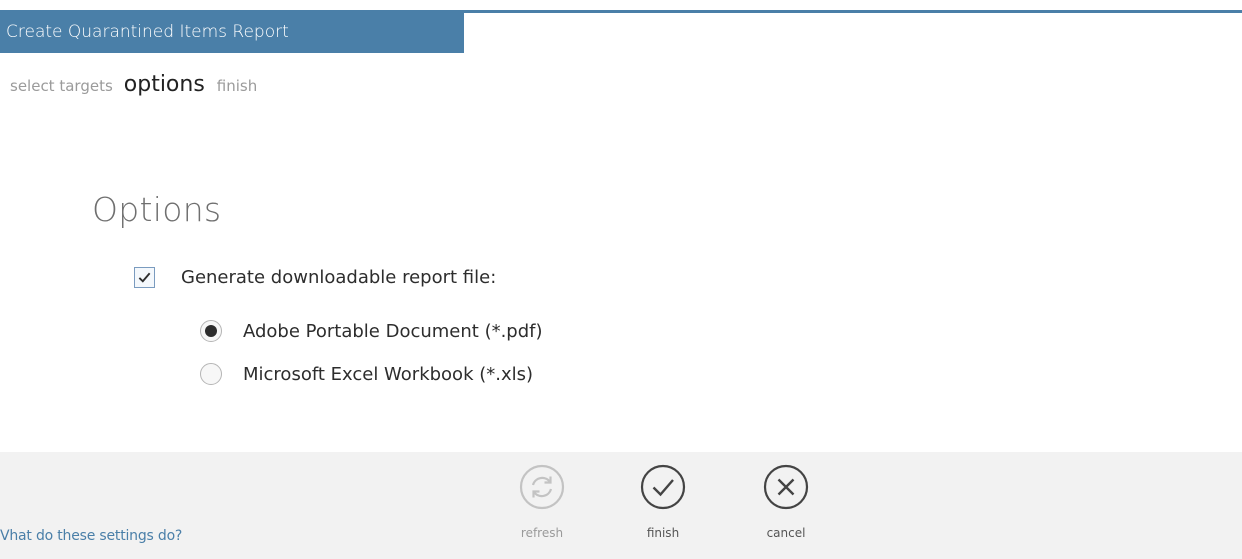  What do you see at coordinates (542, 487) in the screenshot?
I see `refresh-icon` at bounding box center [542, 487].